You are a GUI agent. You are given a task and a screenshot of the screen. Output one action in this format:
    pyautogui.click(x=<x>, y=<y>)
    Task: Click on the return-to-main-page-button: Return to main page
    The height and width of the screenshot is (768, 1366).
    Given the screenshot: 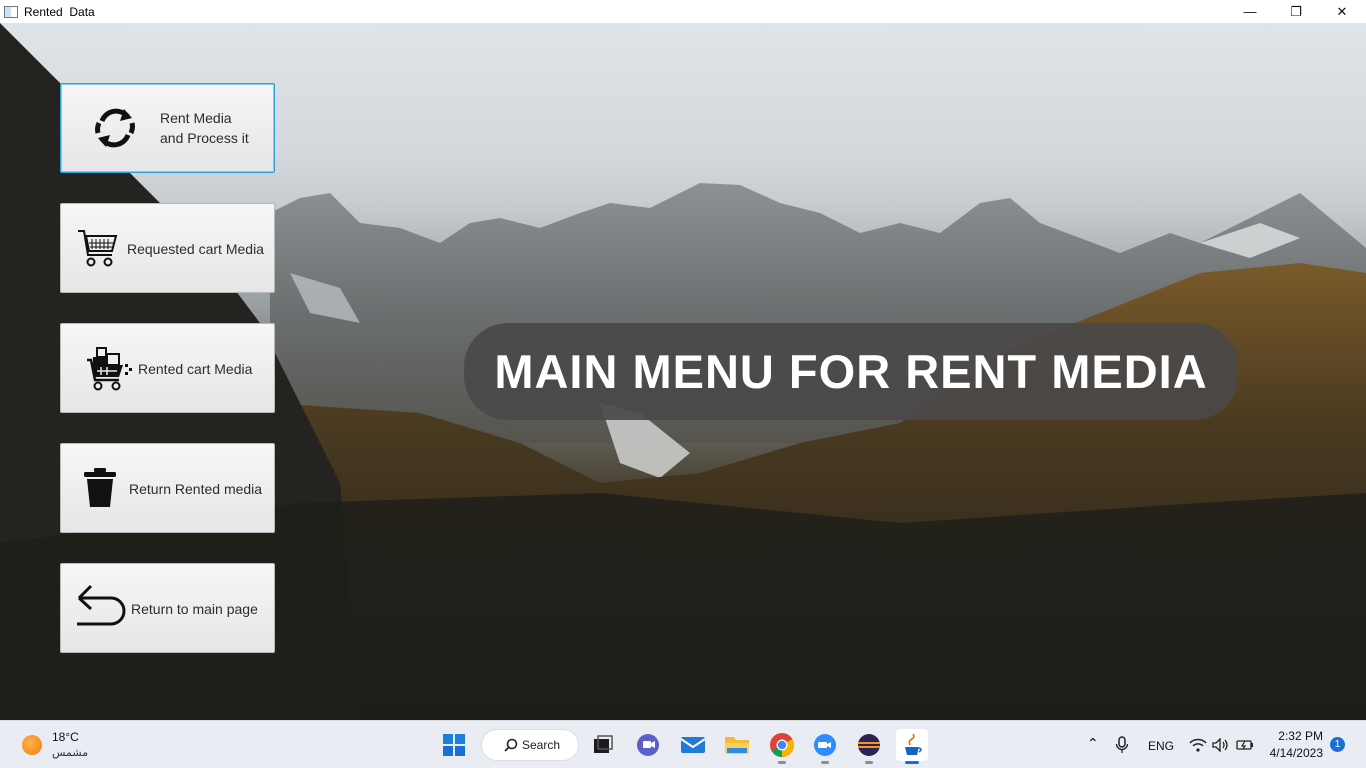 What is the action you would take?
    pyautogui.click(x=167, y=608)
    